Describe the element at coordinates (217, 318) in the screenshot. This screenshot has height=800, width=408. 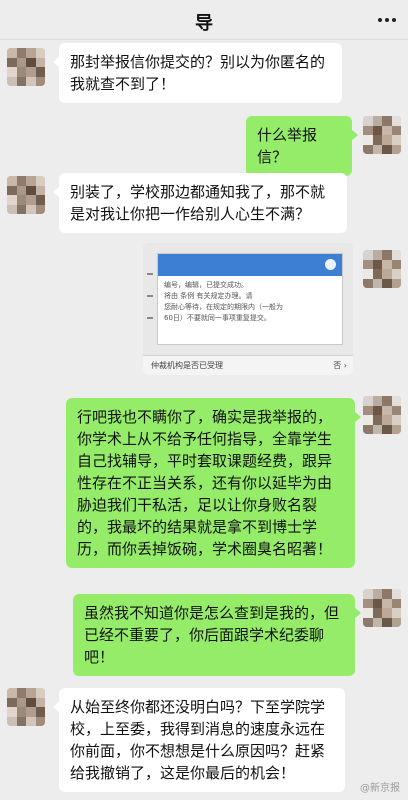
I see `dialog-line: 60日）不要就同一事项重复提交。` at that location.